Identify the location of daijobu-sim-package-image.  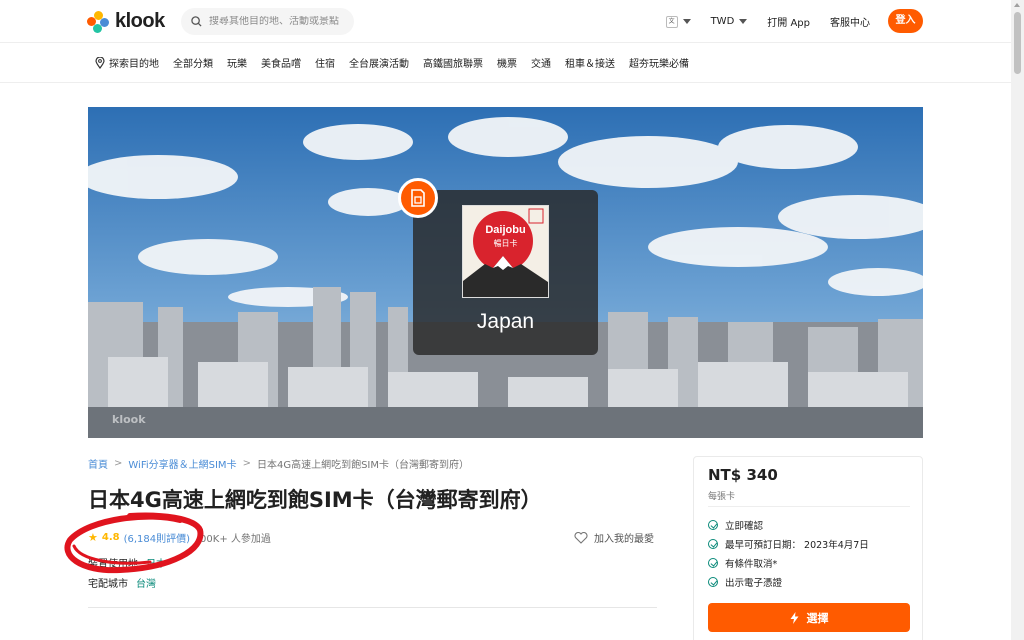
(505, 251).